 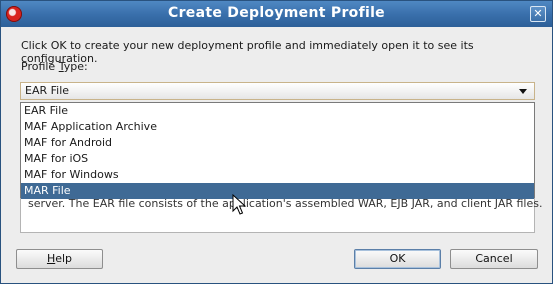 What do you see at coordinates (277, 127) in the screenshot?
I see `dropdown-option-maf-application-archive: MAF Application Archive` at bounding box center [277, 127].